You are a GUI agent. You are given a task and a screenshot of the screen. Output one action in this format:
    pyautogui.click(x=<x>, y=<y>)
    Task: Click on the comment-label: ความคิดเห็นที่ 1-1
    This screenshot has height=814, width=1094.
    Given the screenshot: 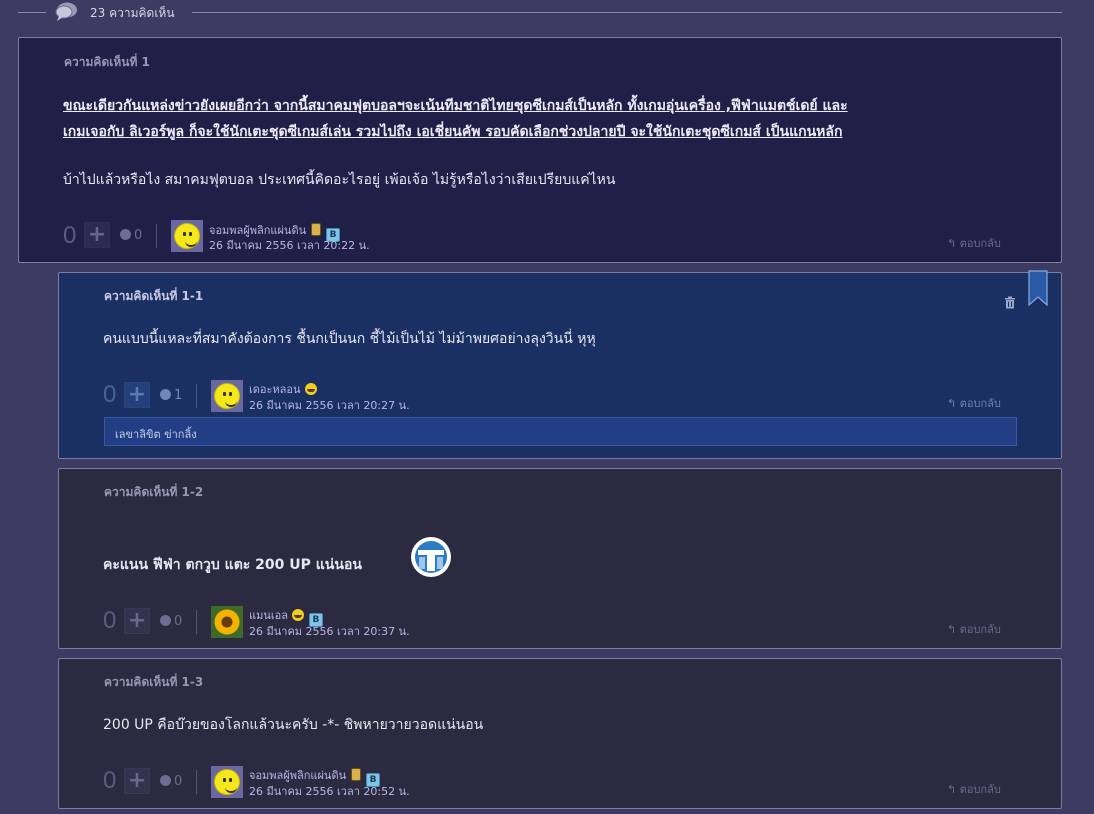 What is the action you would take?
    pyautogui.click(x=154, y=296)
    